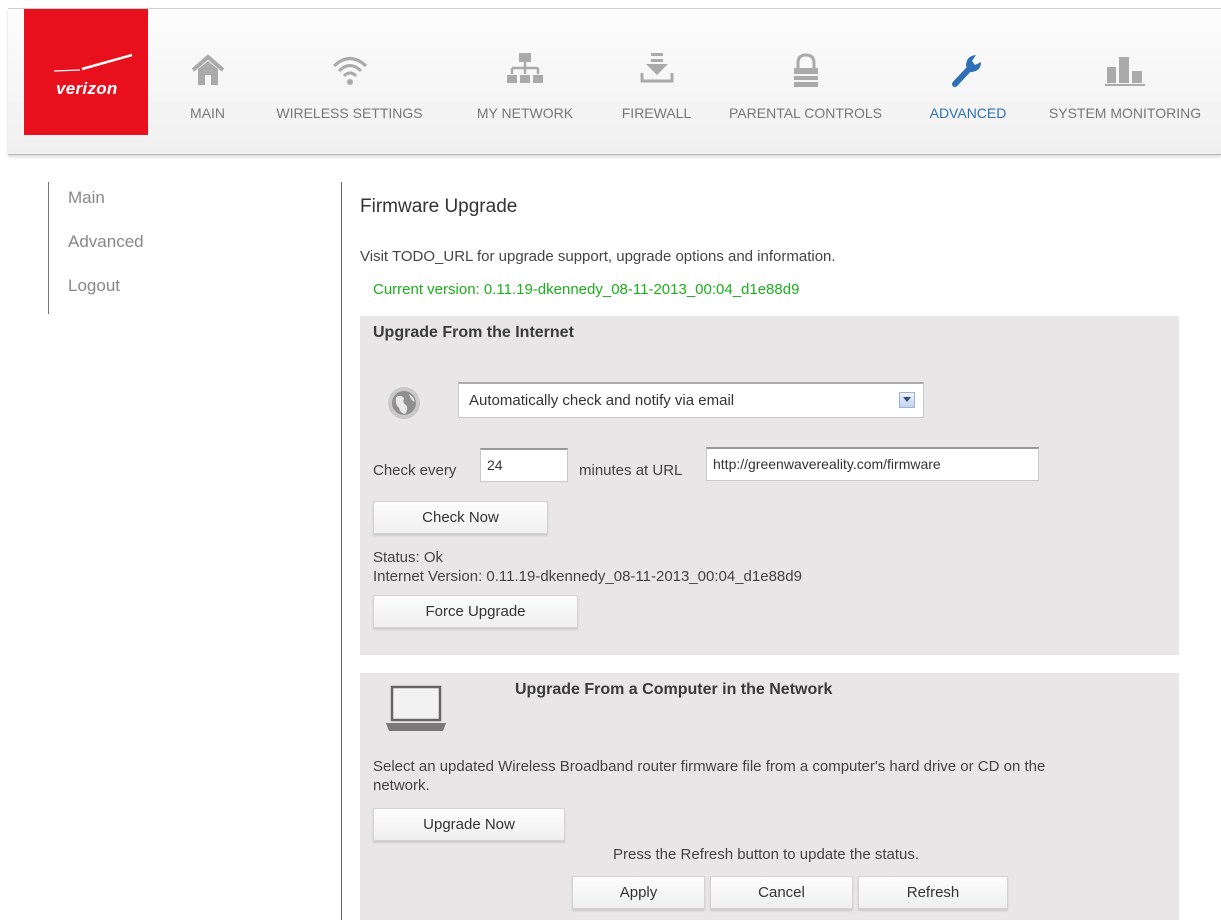 This screenshot has width=1221, height=920. Describe the element at coordinates (524, 465) in the screenshot. I see `check-interval-input: 24` at that location.